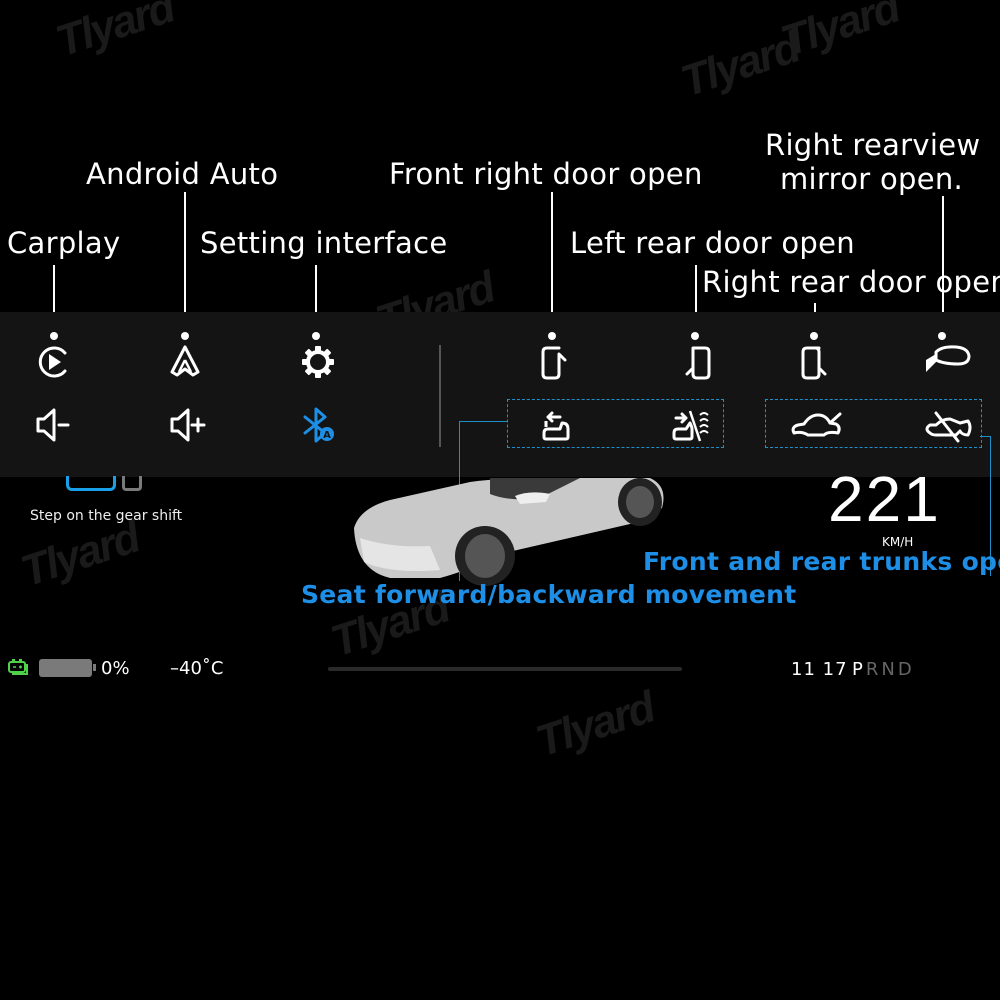  Describe the element at coordinates (889, 669) in the screenshot. I see `gear-n: N` at that location.